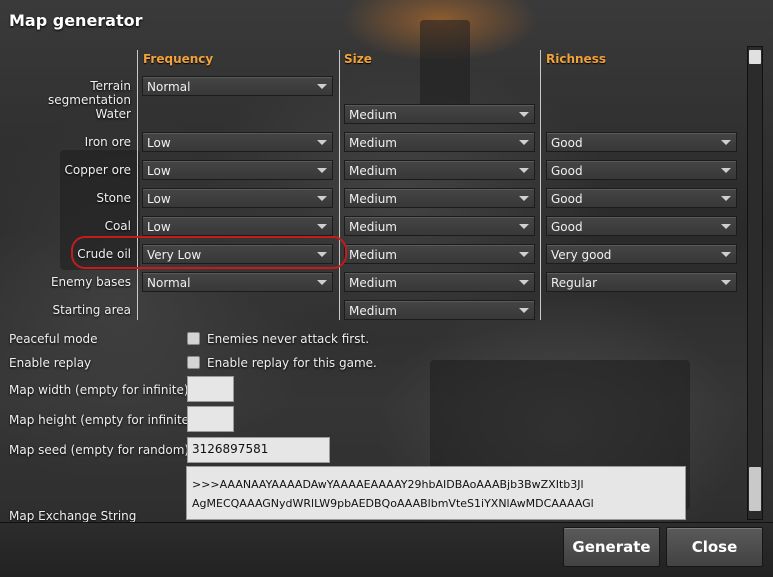 The image size is (773, 577). What do you see at coordinates (641, 170) in the screenshot?
I see `copper-ore-richness-dropdown: Good` at bounding box center [641, 170].